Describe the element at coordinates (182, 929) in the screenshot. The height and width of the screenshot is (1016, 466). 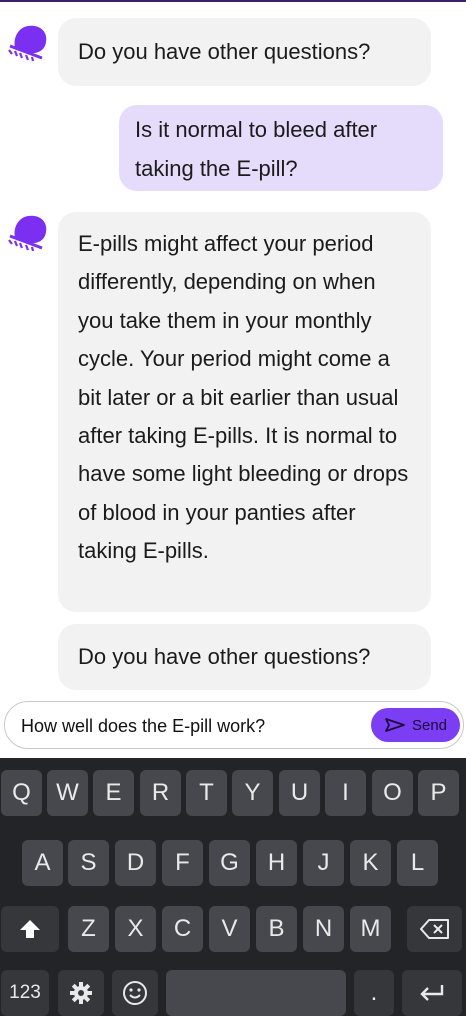
I see `key-c: C` at that location.